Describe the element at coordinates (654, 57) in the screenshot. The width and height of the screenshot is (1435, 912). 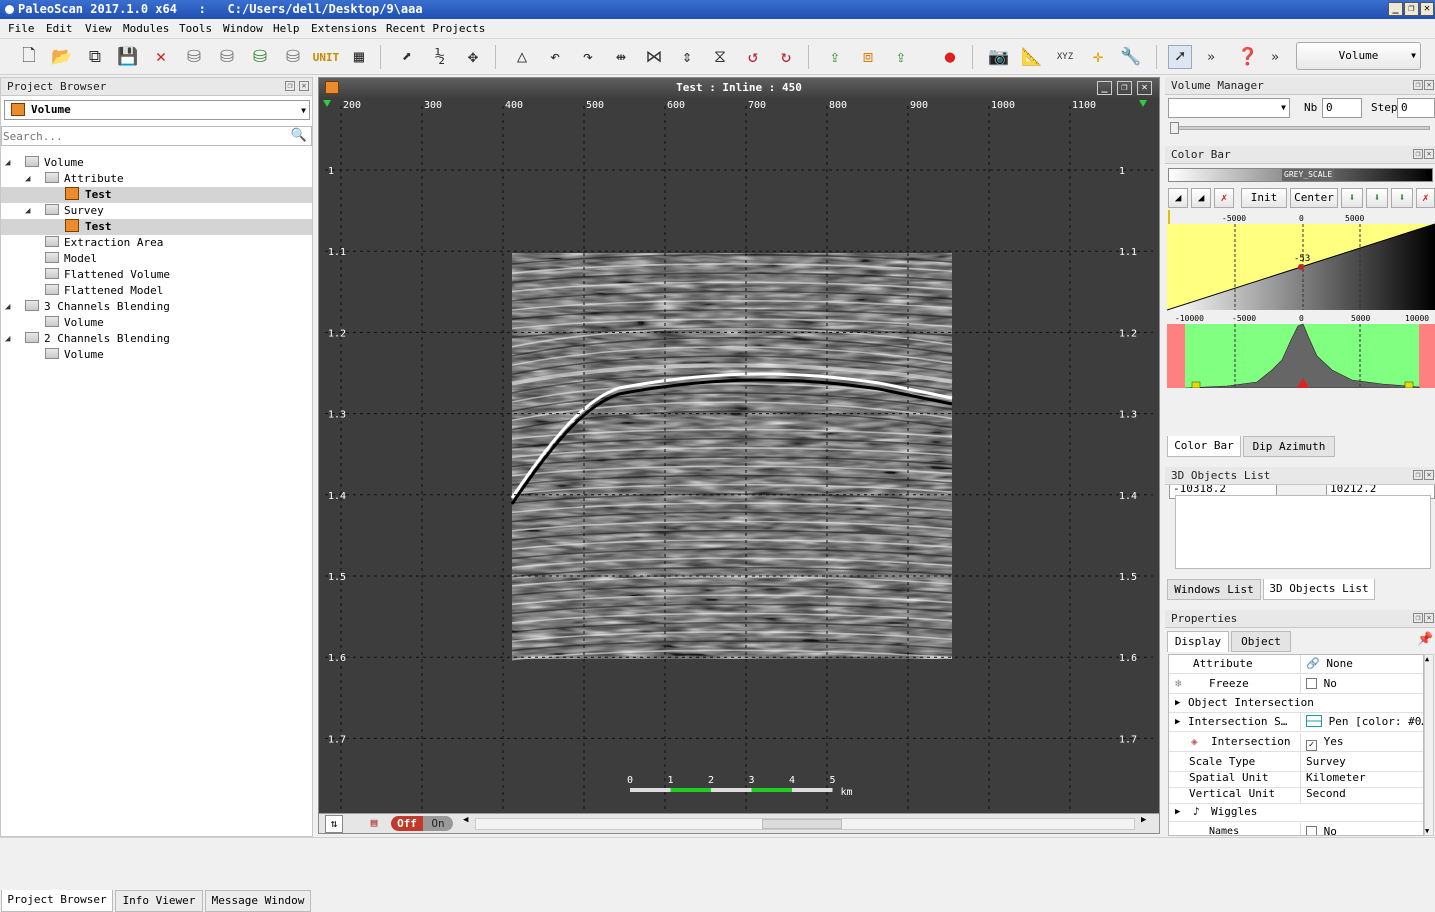
I see `compress-horizontal-icon: ⋈` at that location.